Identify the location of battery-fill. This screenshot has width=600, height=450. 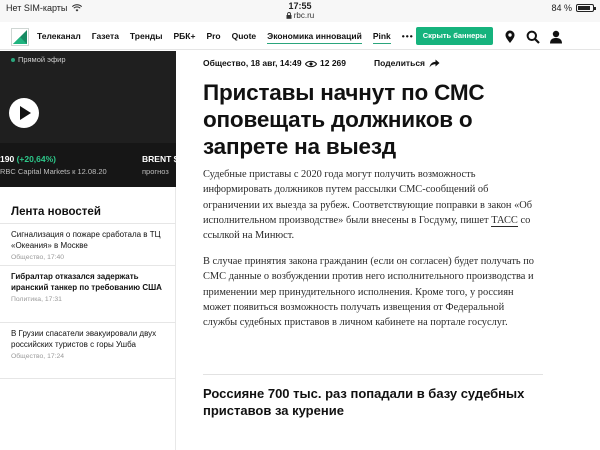
(584, 8).